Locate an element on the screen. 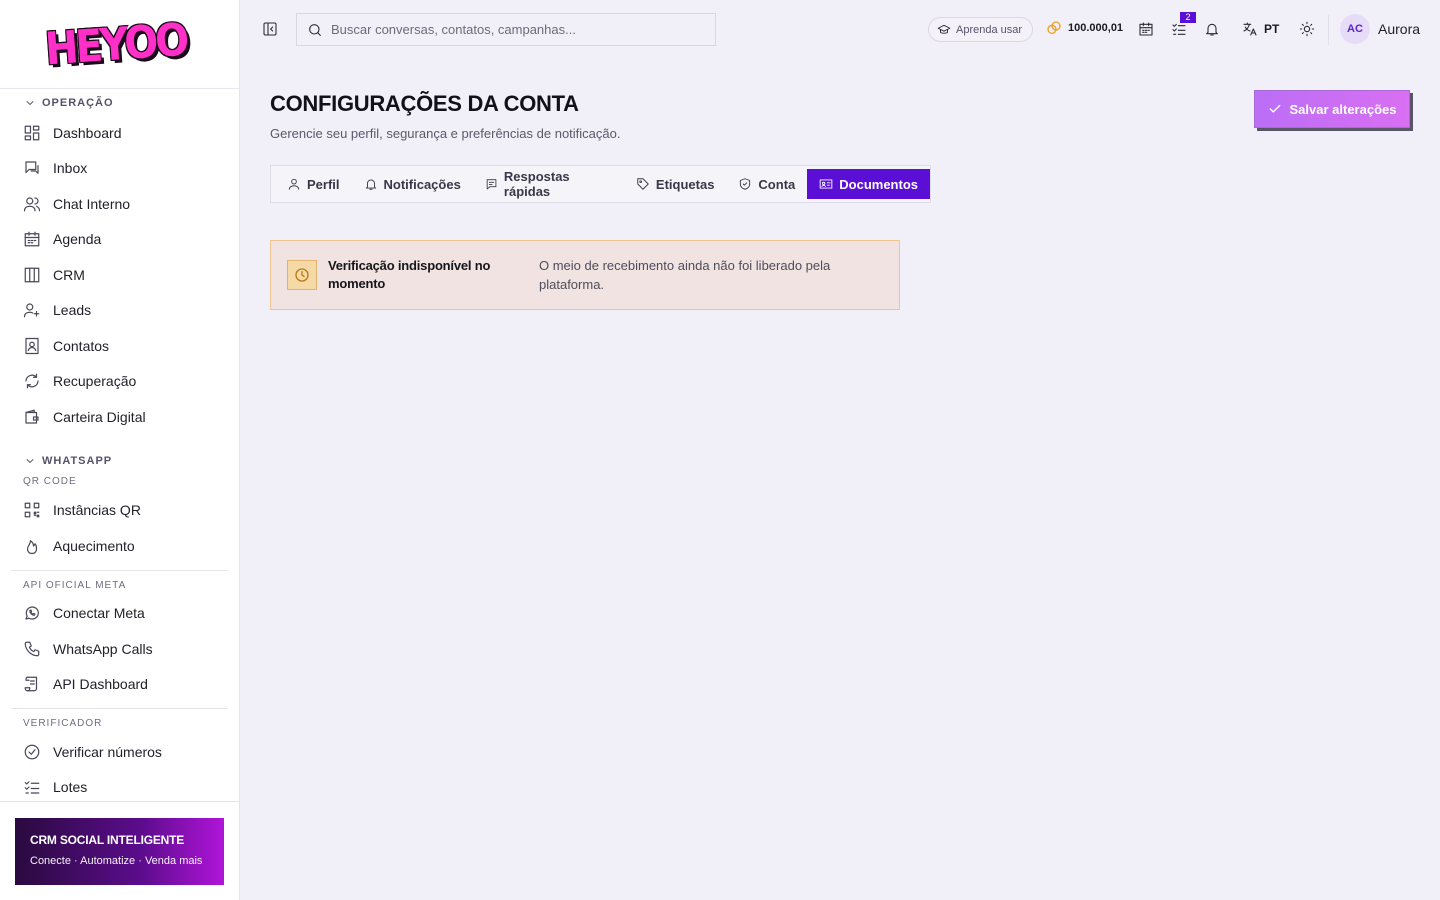  alert-icon-box is located at coordinates (302, 275).